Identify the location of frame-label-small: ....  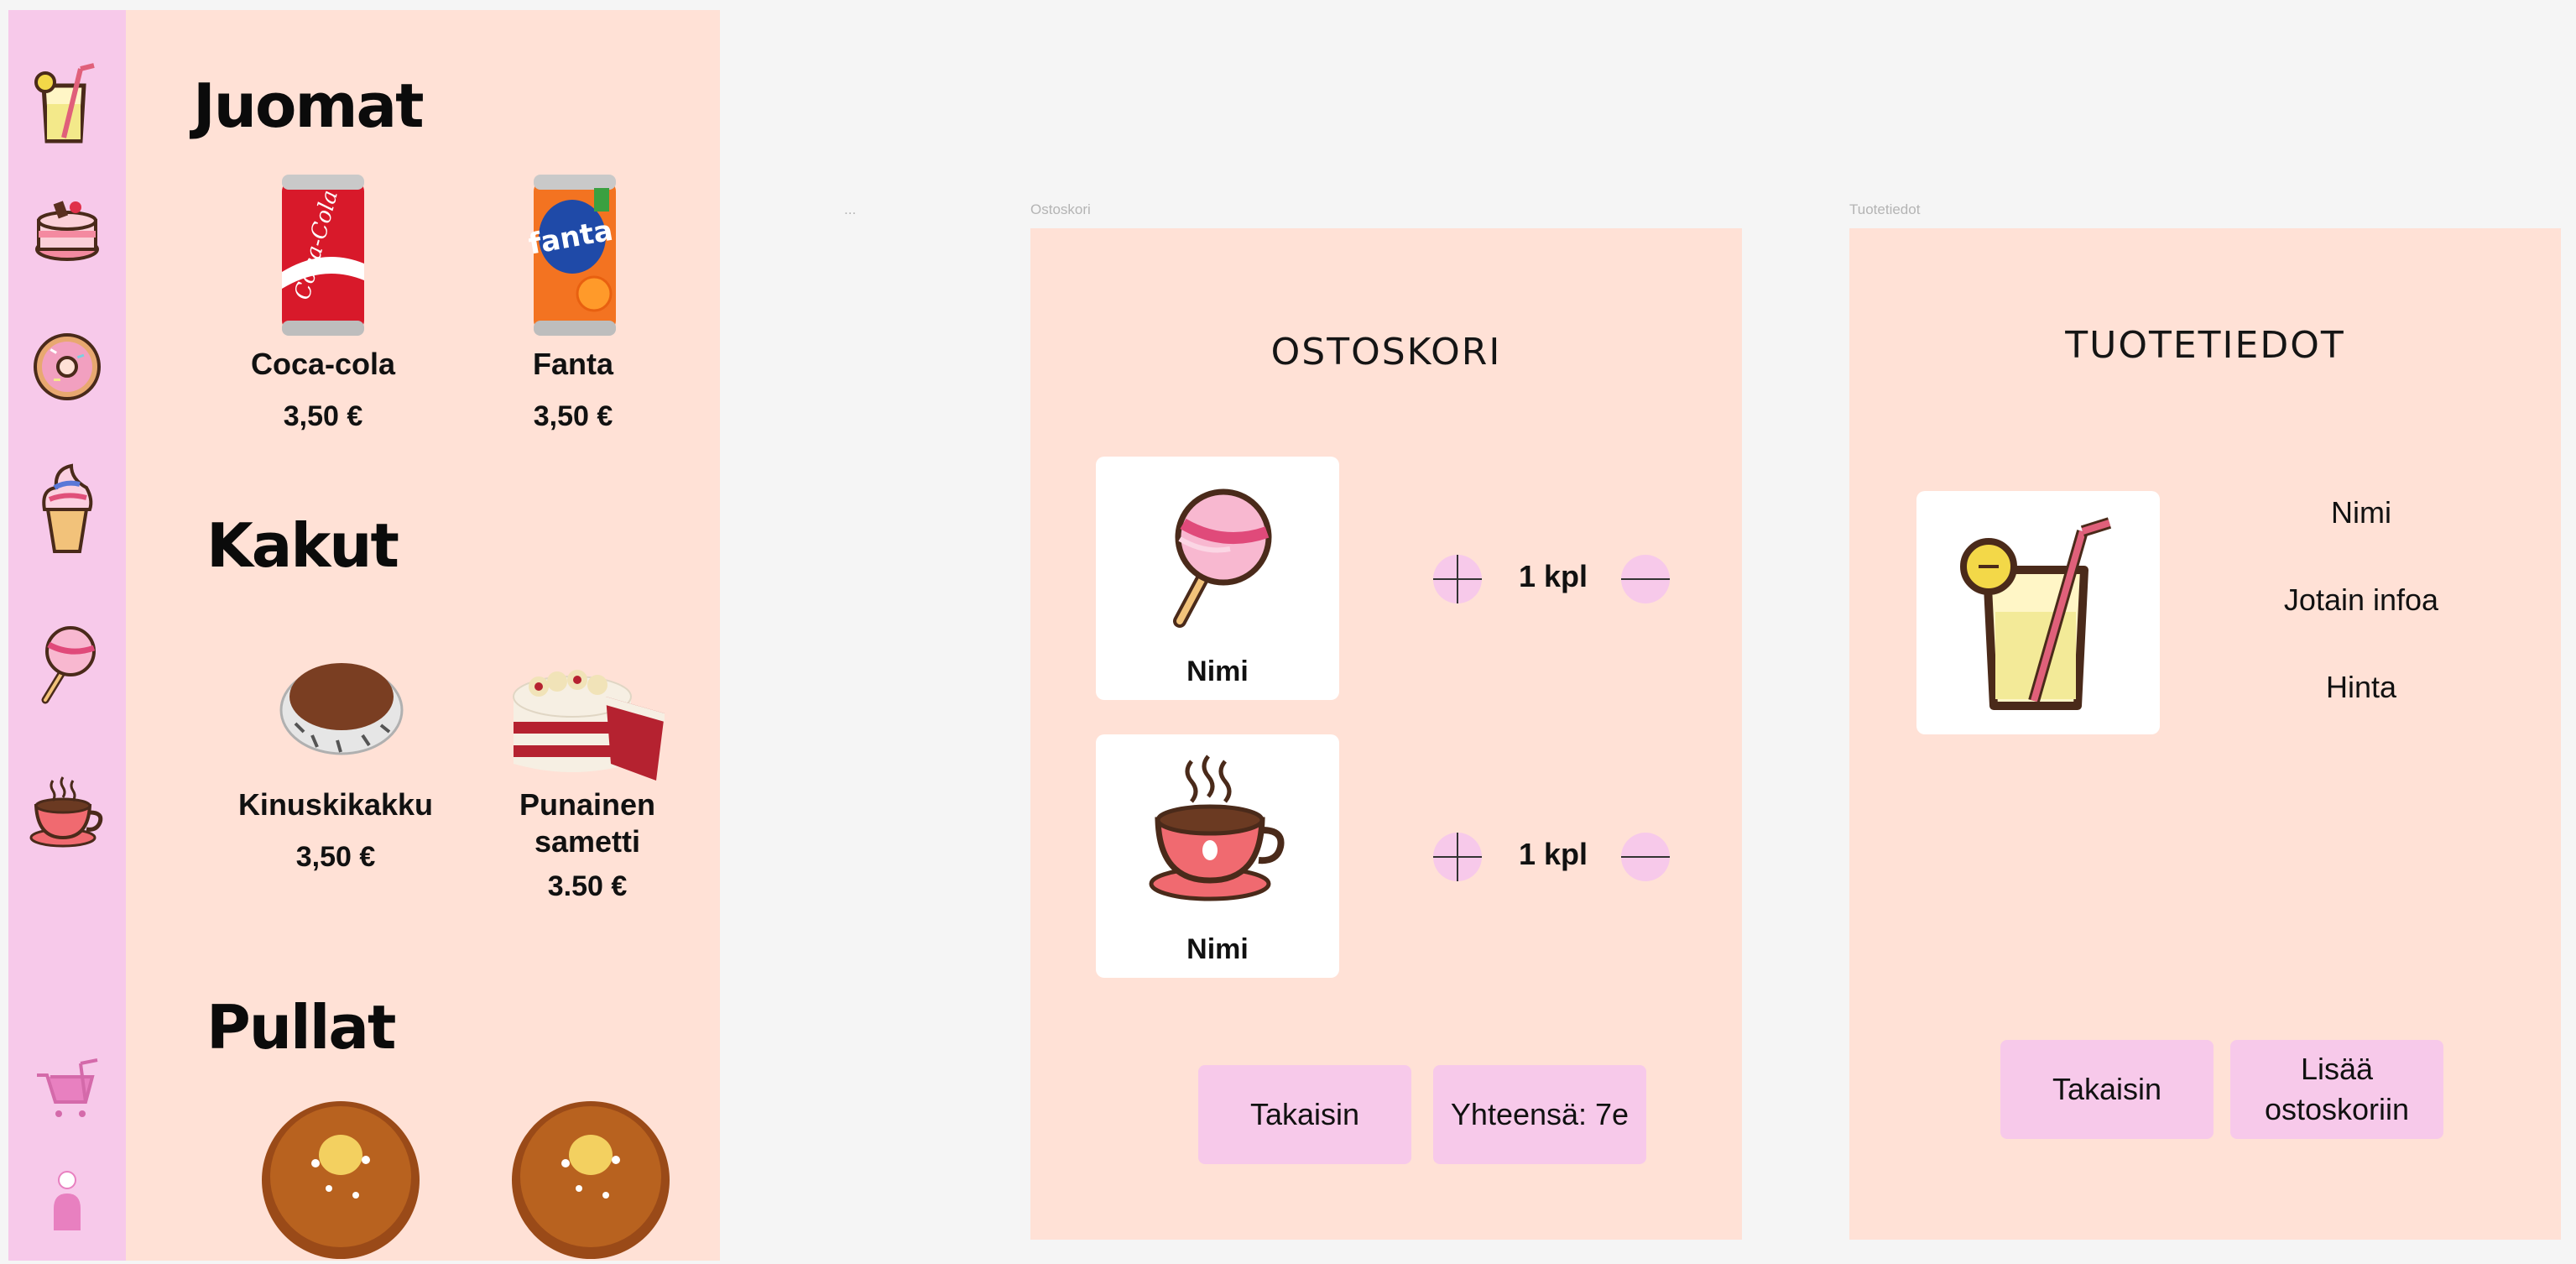
(850, 209).